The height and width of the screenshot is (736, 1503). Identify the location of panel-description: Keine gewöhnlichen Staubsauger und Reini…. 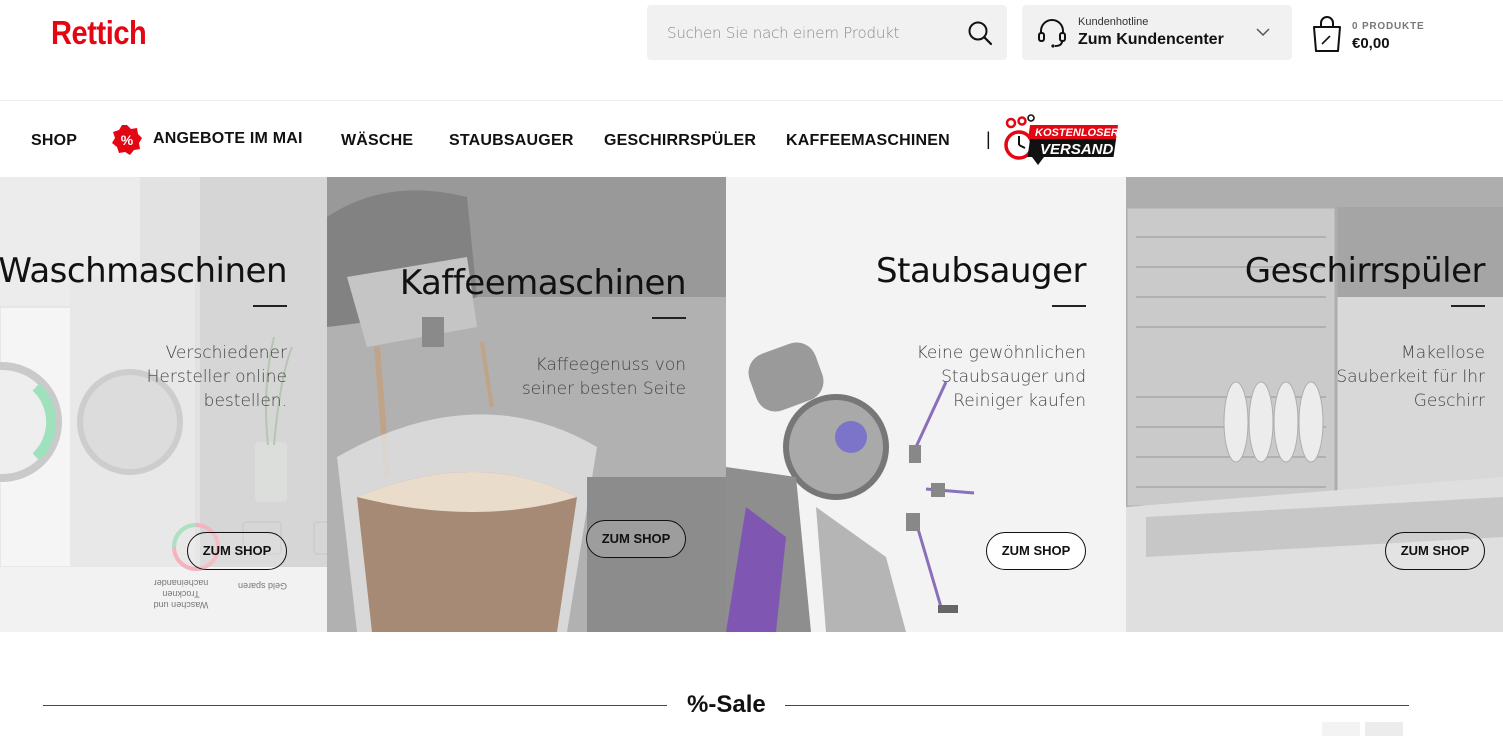
(1001, 377).